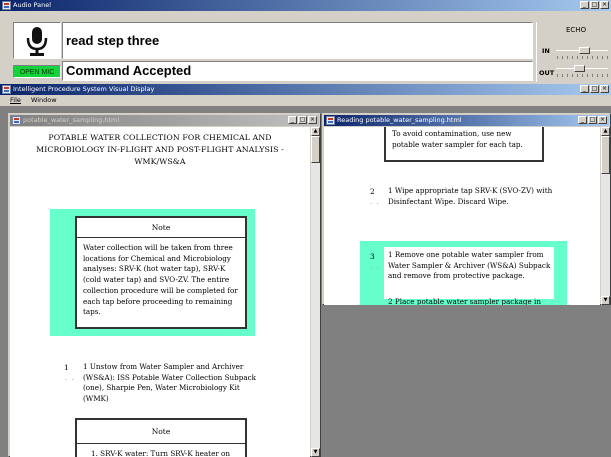 The image size is (611, 457). What do you see at coordinates (44, 100) in the screenshot?
I see `menu-window: Window` at bounding box center [44, 100].